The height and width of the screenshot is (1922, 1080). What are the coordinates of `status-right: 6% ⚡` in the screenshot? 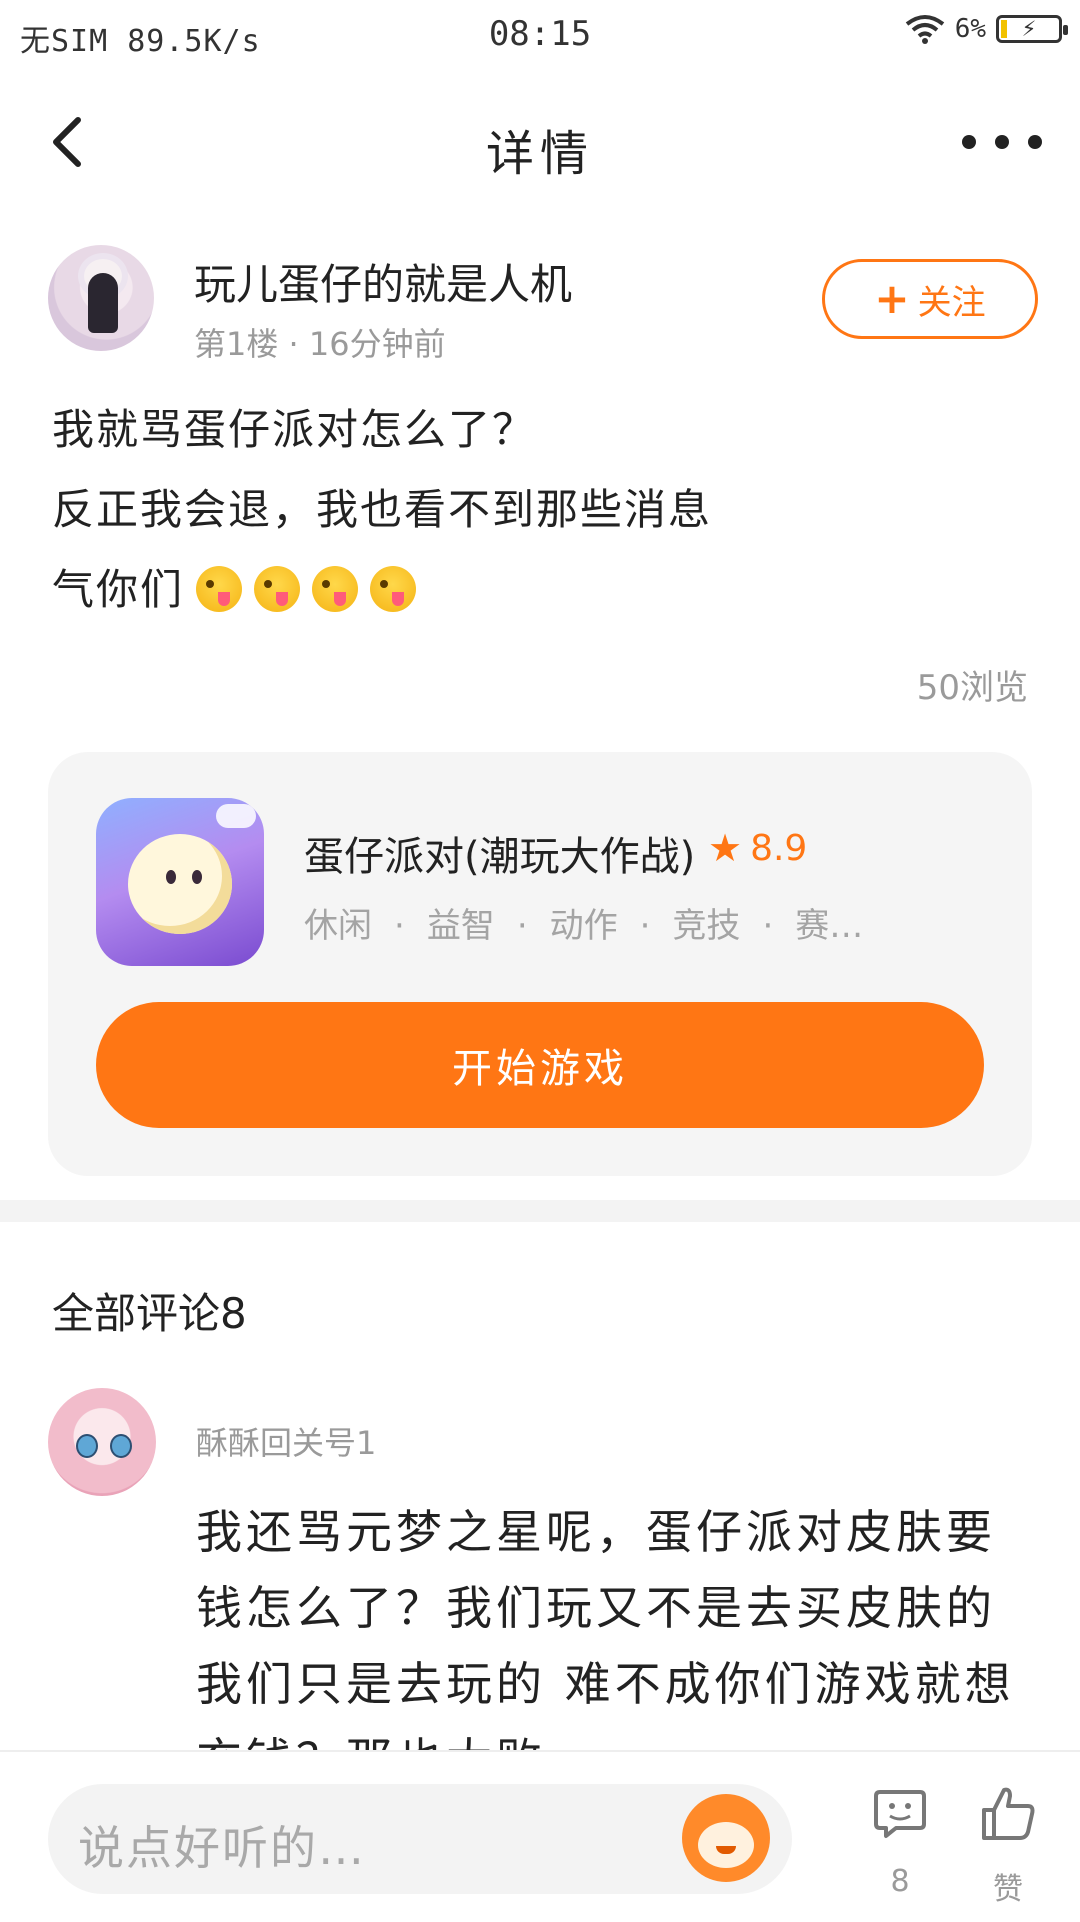 It's located at (986, 29).